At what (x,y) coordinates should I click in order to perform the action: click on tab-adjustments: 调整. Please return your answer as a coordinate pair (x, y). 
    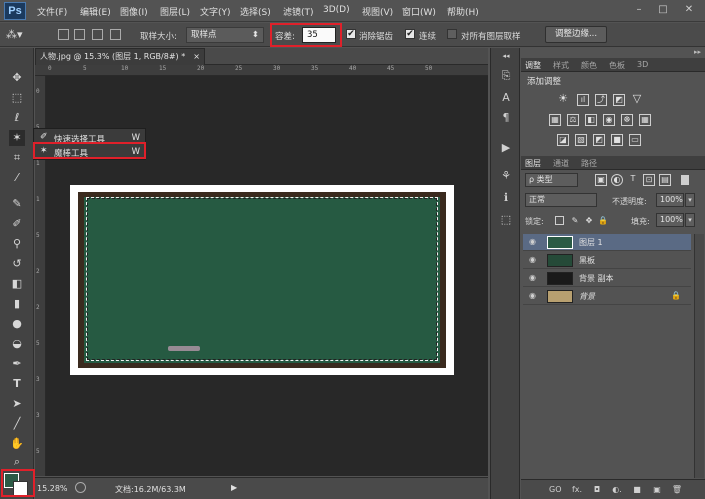
    Looking at the image, I should click on (533, 65).